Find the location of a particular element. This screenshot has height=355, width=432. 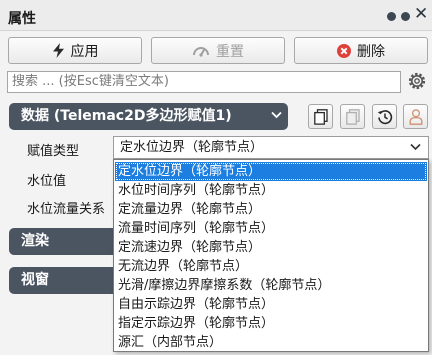

water-level-label: 水位值 is located at coordinates (47, 181).